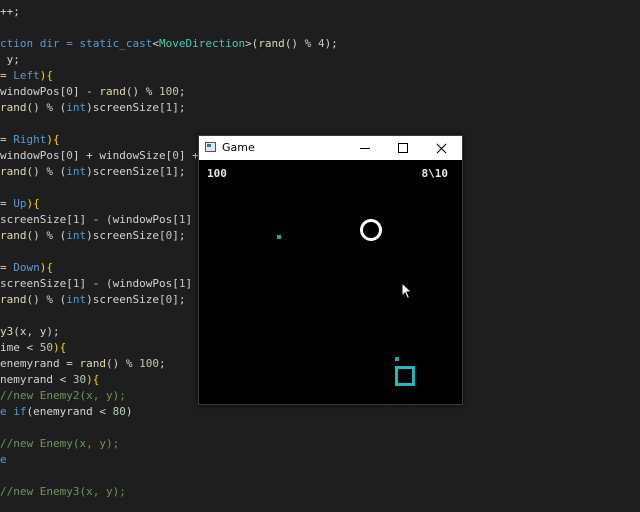 The width and height of the screenshot is (640, 512). I want to click on code-line: enemyrand = rand() % 100;, so click(83, 364).